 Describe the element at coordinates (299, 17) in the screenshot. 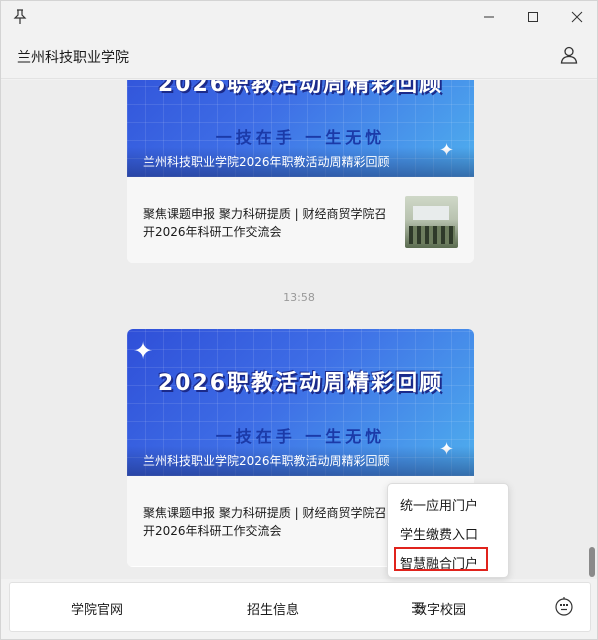

I see `title-bar` at that location.